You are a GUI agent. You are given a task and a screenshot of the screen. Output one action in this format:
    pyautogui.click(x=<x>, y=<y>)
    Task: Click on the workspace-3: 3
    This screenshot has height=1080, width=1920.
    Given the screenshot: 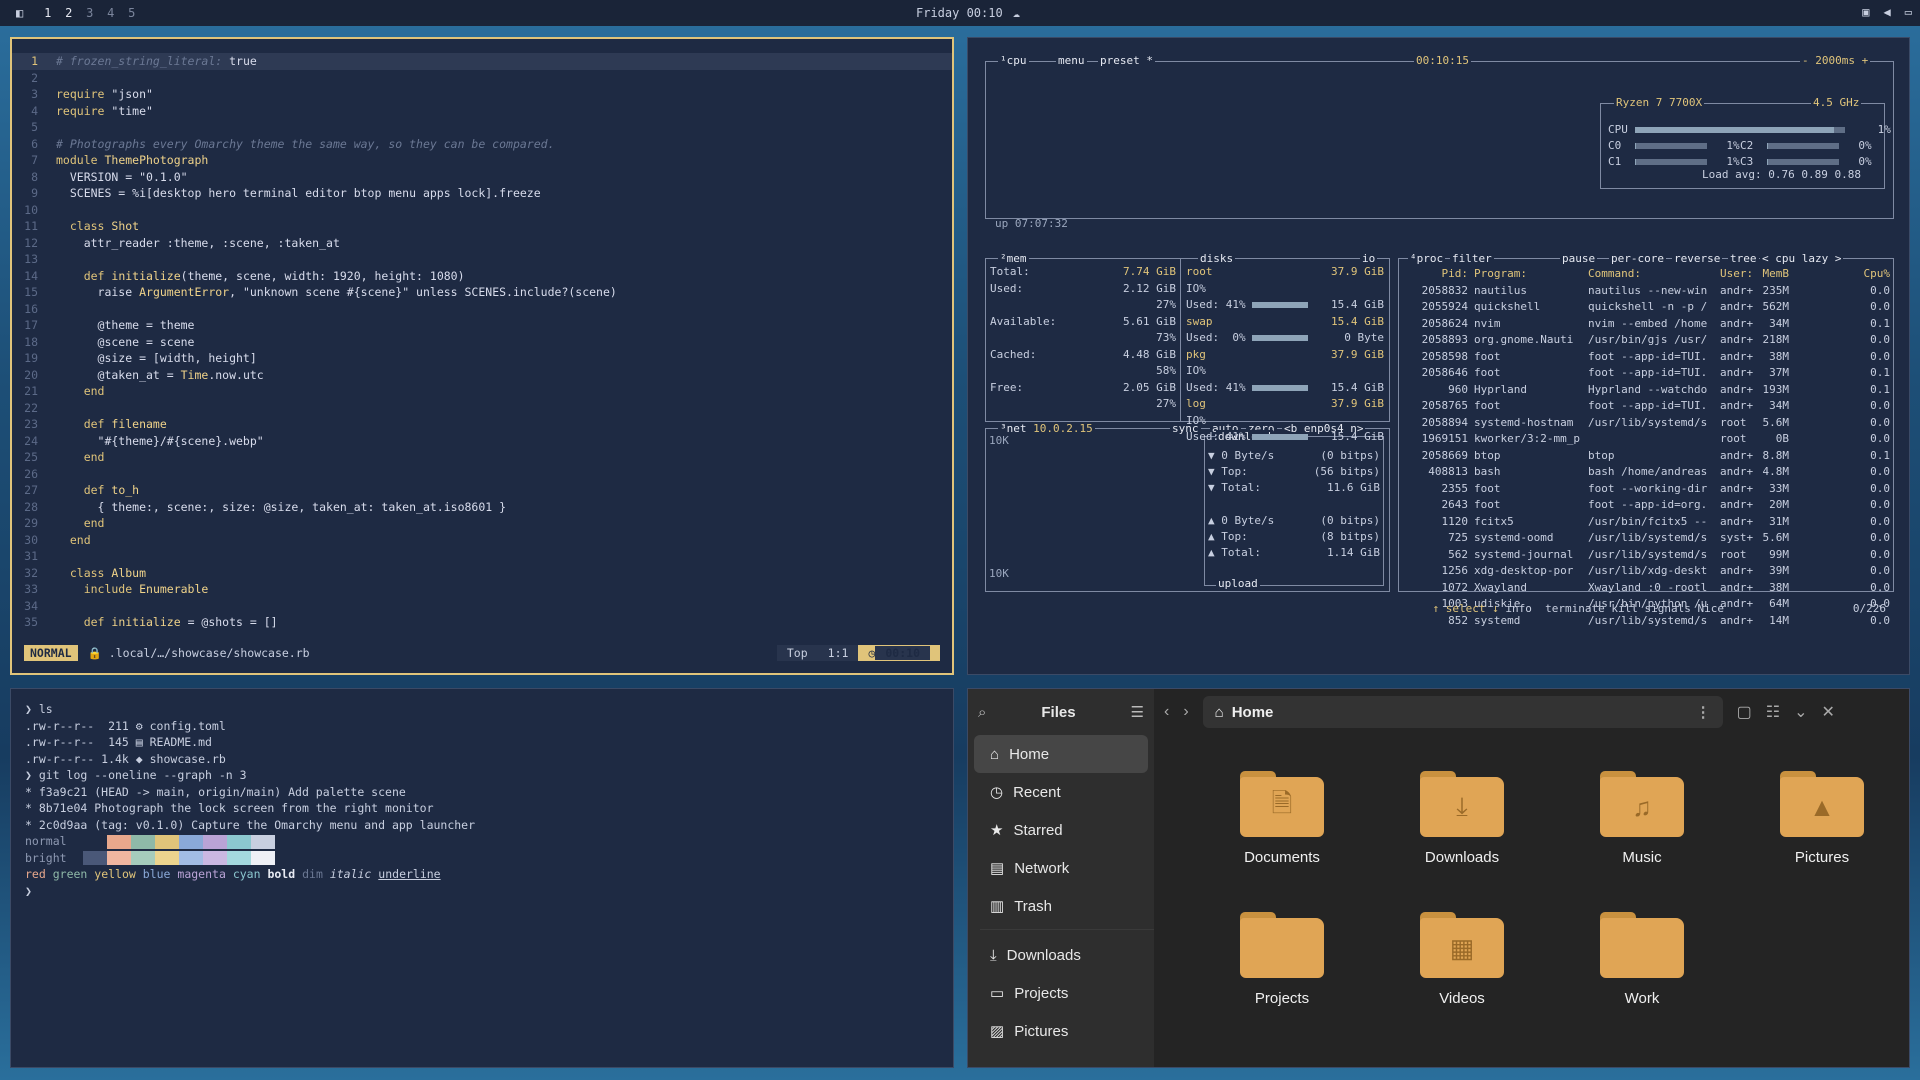 What is the action you would take?
    pyautogui.click(x=89, y=13)
    